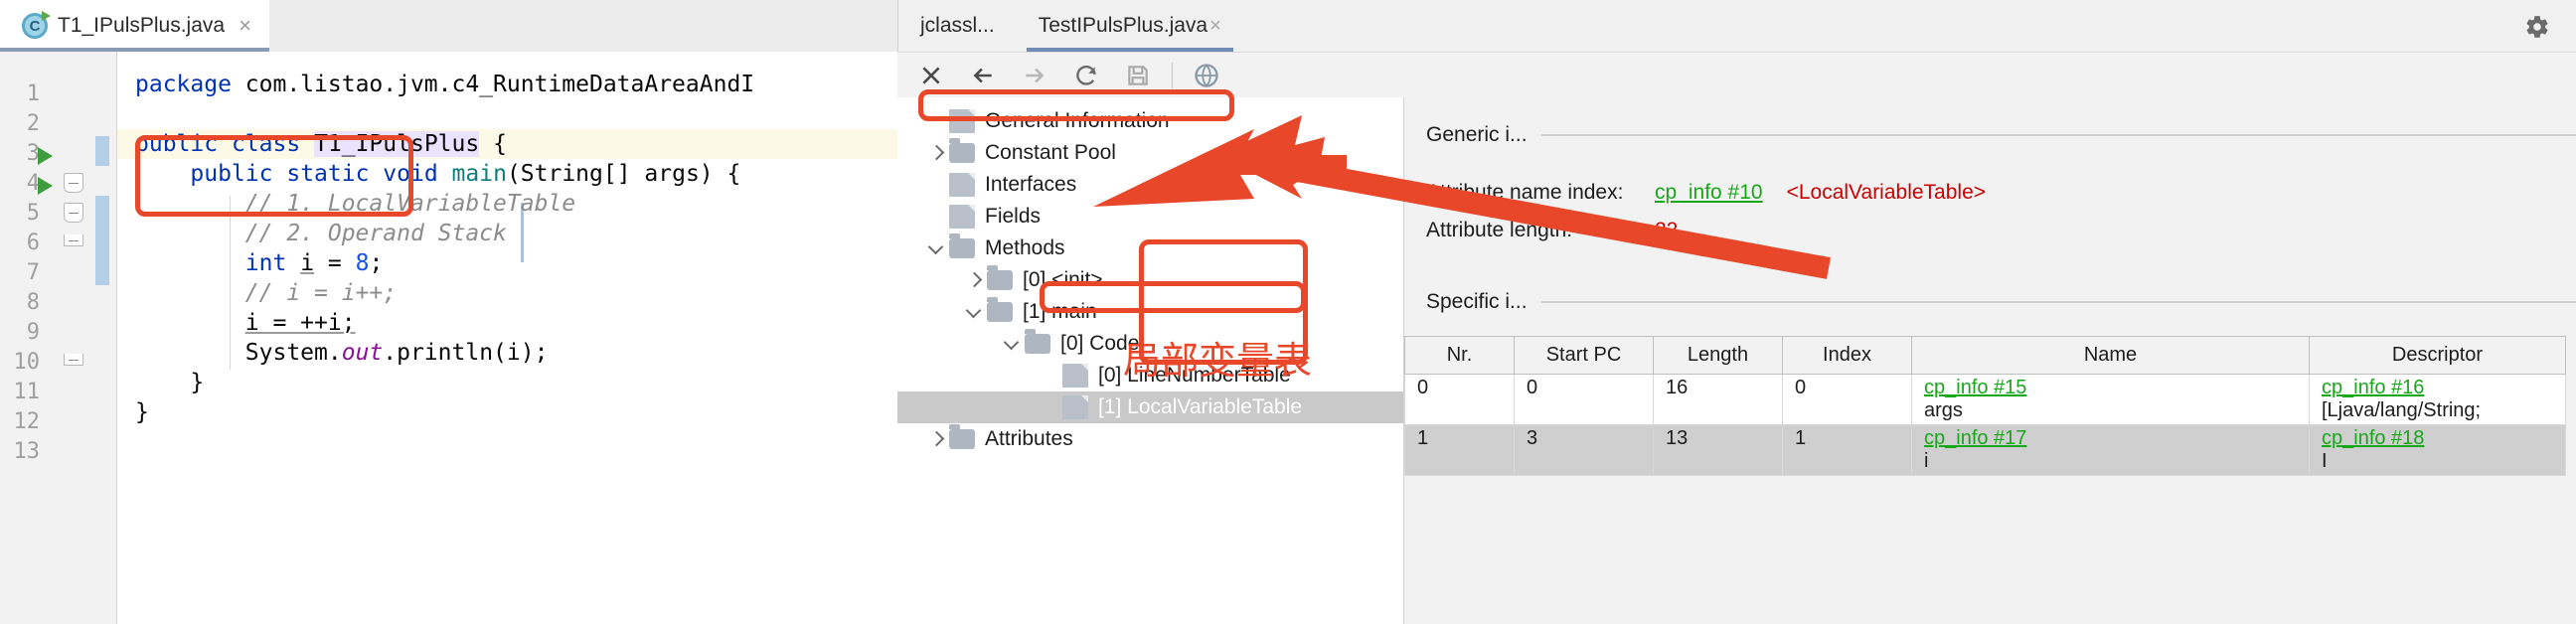  What do you see at coordinates (1150, 185) in the screenshot?
I see `tree-item-interfaces: Interfaces` at bounding box center [1150, 185].